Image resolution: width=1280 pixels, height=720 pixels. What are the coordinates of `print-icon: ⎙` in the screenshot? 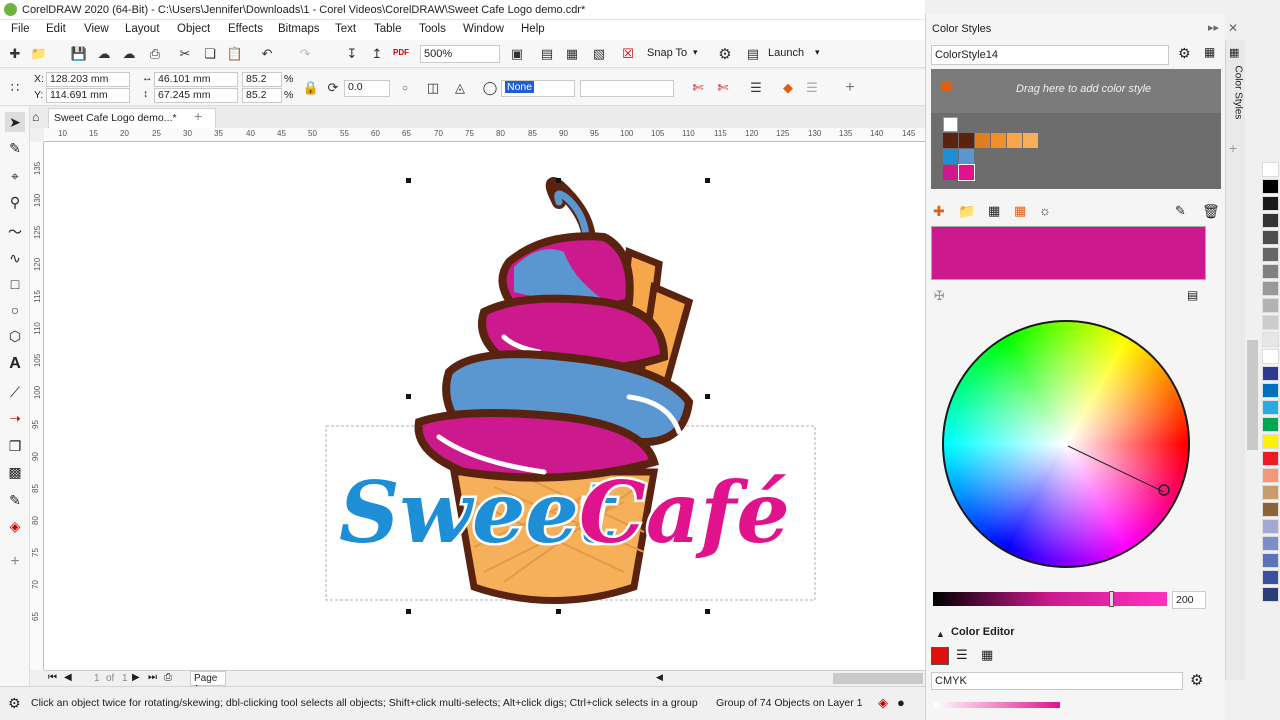 It's located at (155, 54).